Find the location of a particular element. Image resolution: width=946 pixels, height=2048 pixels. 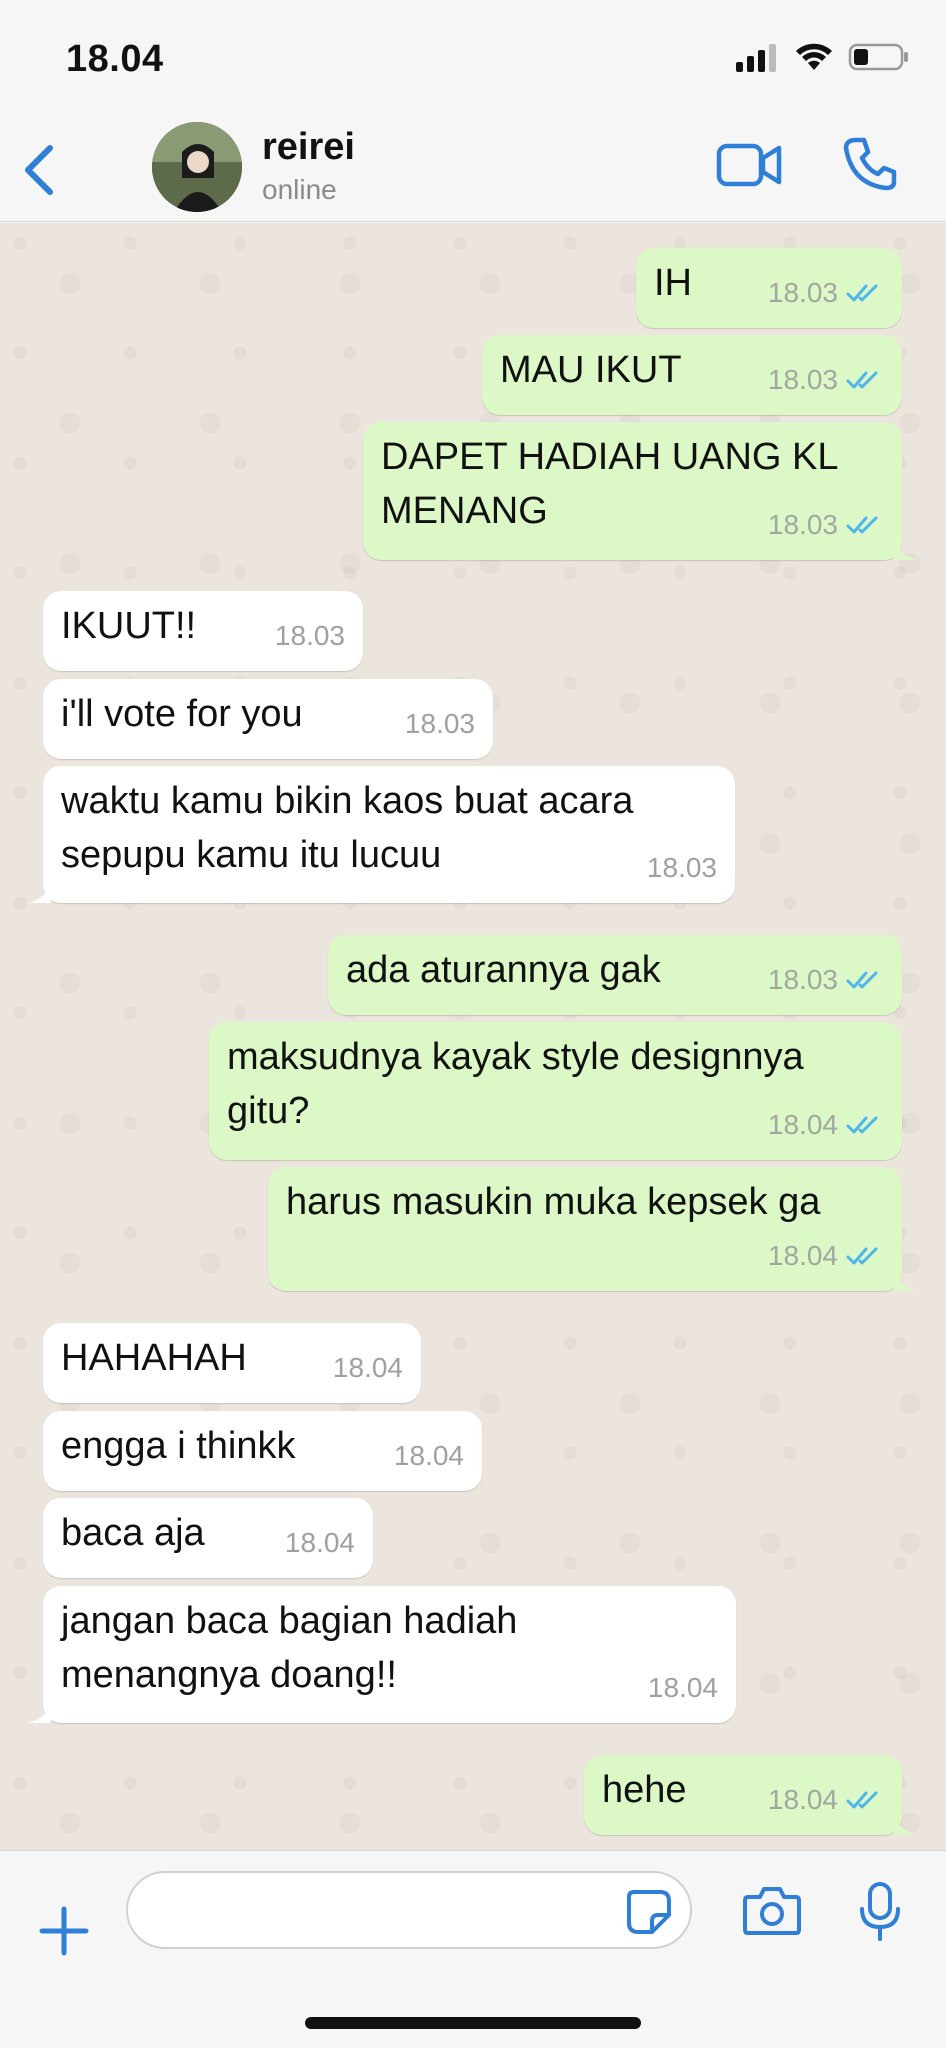

message-input is located at coordinates (409, 1910).